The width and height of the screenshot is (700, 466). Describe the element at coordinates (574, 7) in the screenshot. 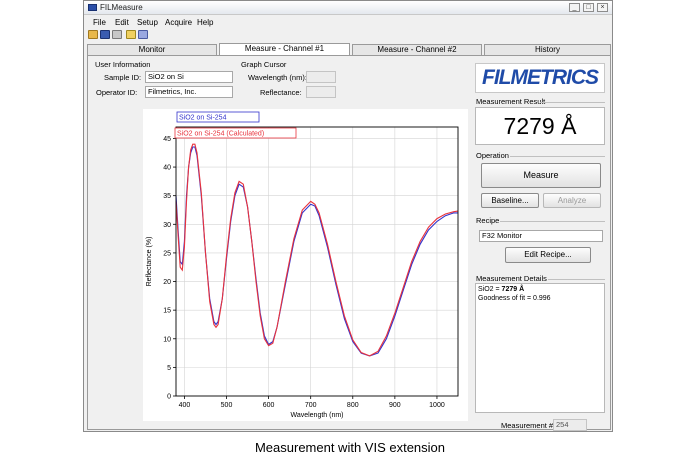

I see `minimize-button: _` at that location.